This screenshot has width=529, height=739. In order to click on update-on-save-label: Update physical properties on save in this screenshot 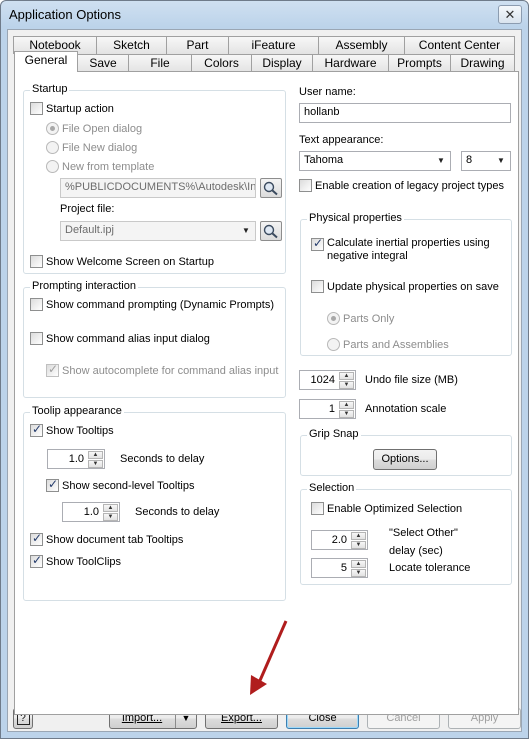, I will do `click(413, 286)`.